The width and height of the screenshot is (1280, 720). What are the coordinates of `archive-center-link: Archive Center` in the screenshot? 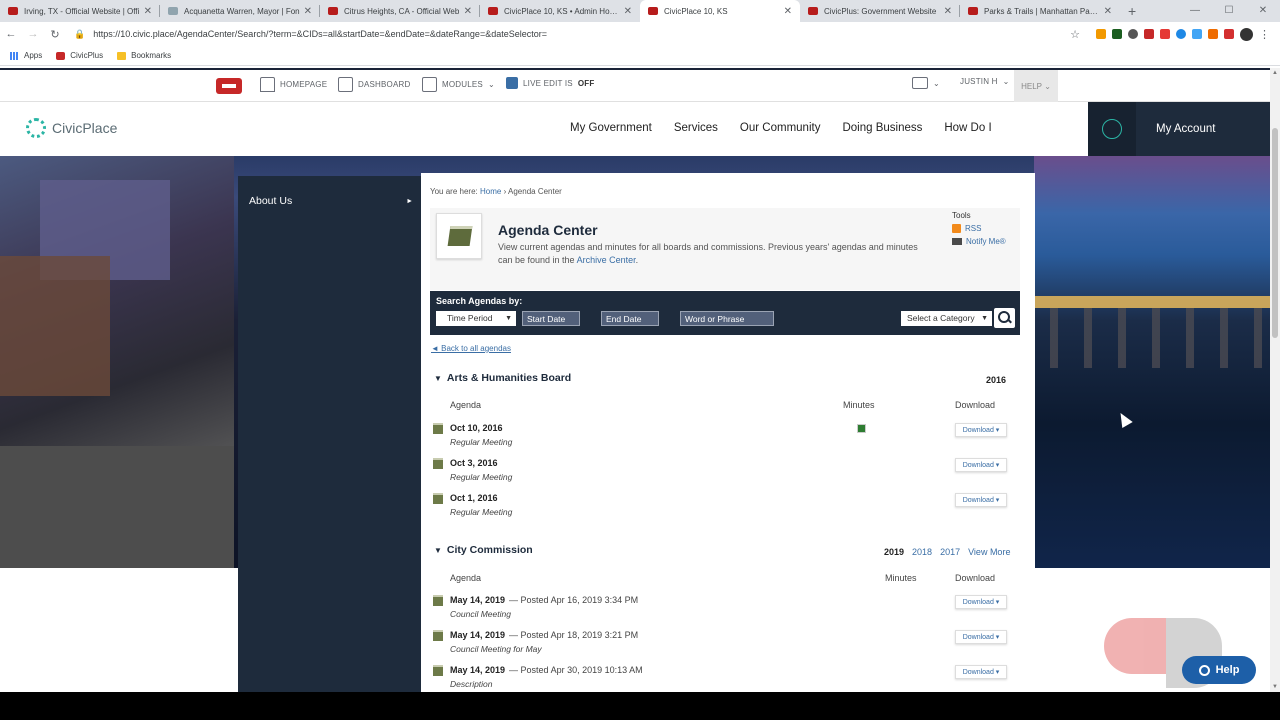 It's located at (606, 260).